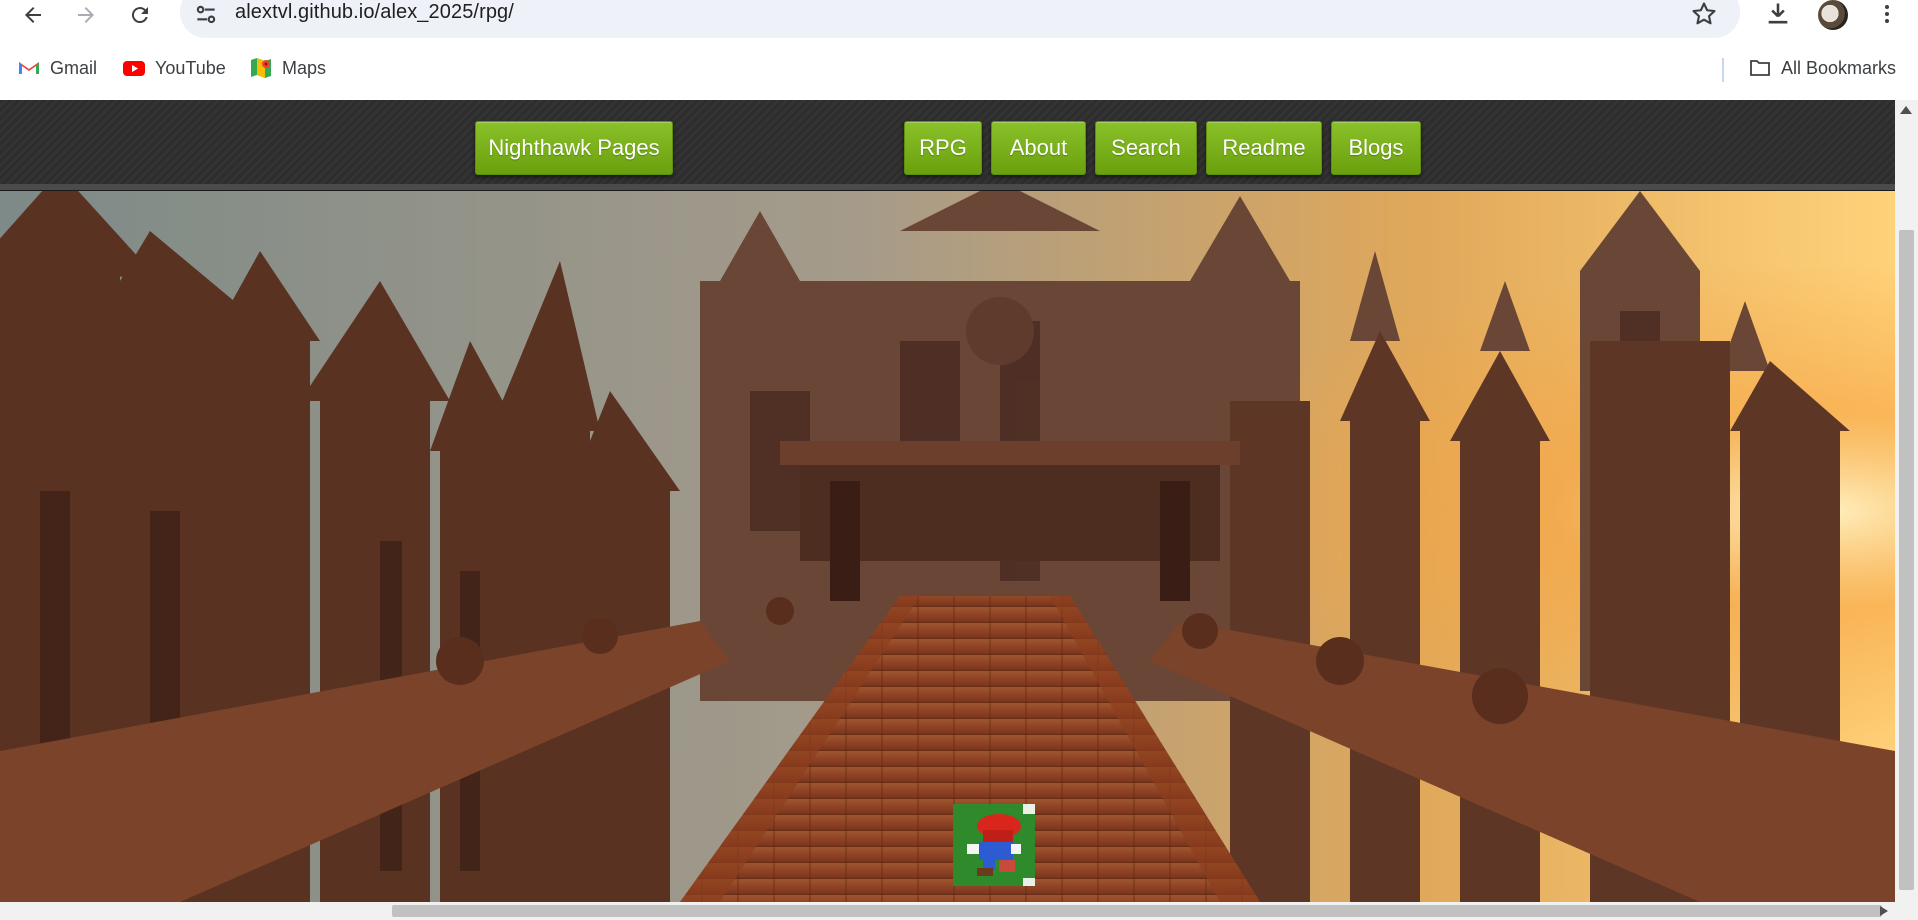  I want to click on nav-button-search: Search, so click(1146, 148).